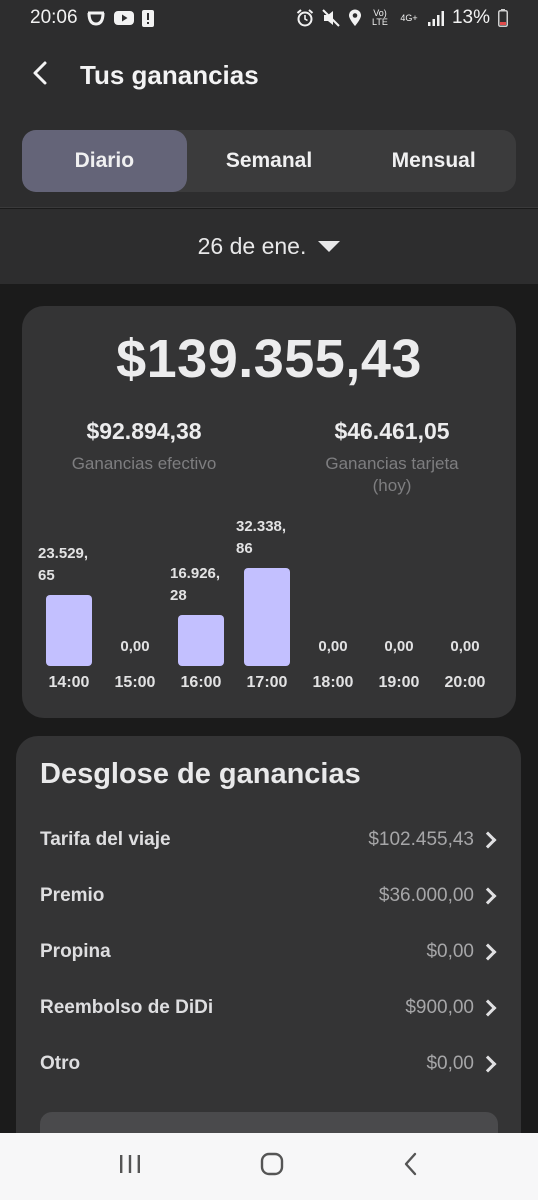  What do you see at coordinates (127, 1007) in the screenshot?
I see `breakdown-row-label: Reembolso de DiDi` at bounding box center [127, 1007].